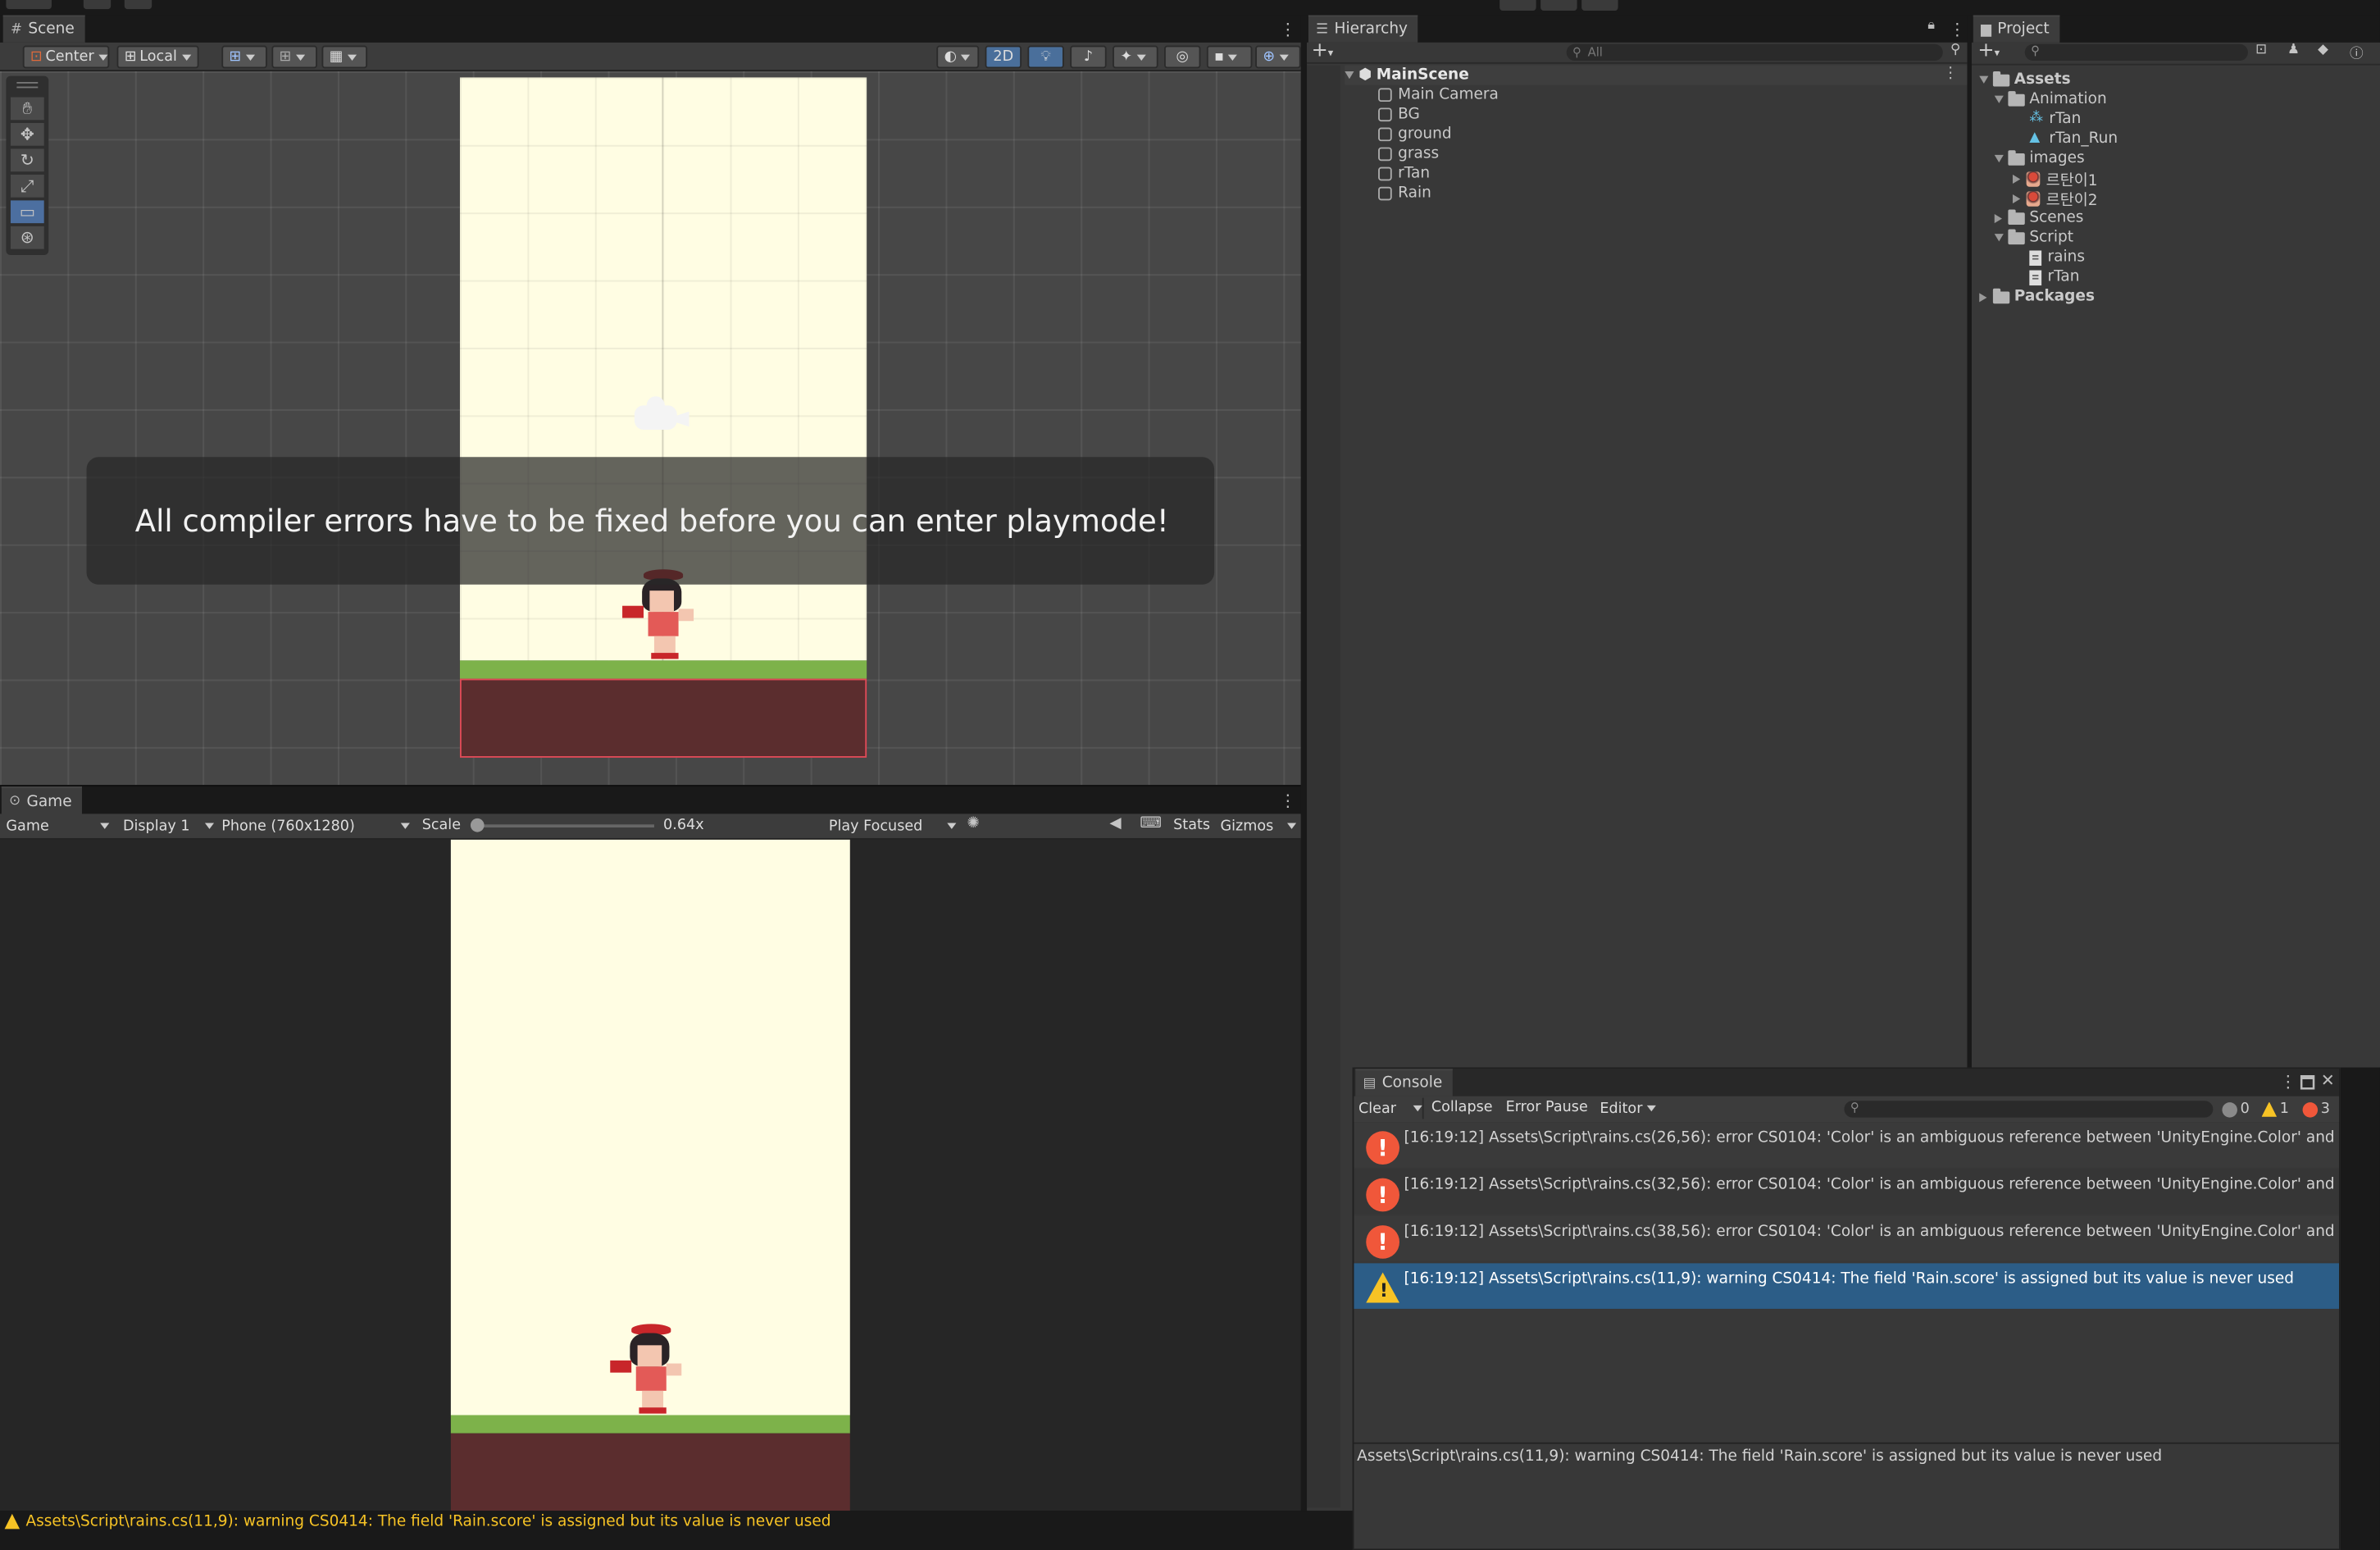 The width and height of the screenshot is (2380, 1550). Describe the element at coordinates (1628, 1108) in the screenshot. I see `editor-dropdown: Editor` at that location.